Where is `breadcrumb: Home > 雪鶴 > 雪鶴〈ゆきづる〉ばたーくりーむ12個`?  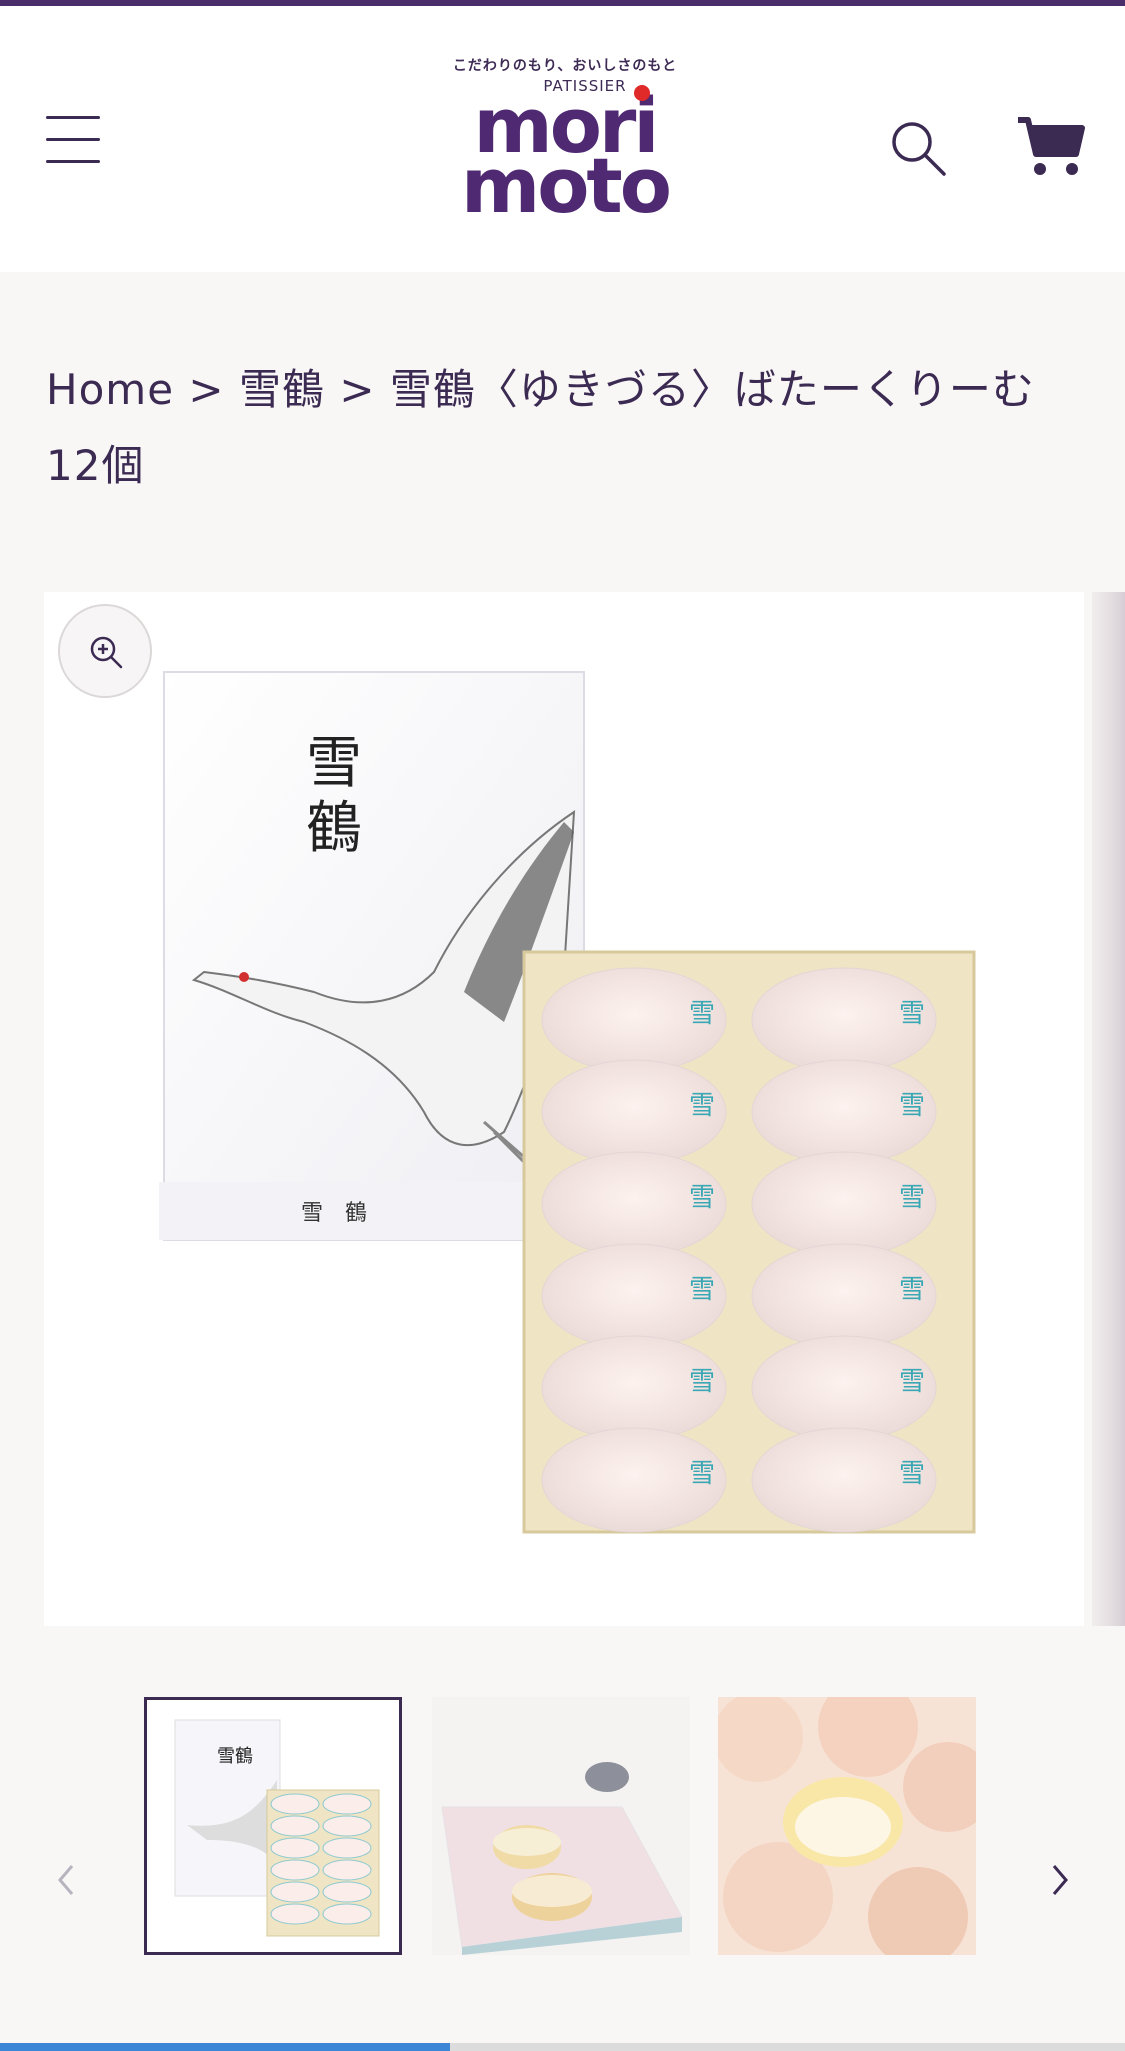 breadcrumb: Home > 雪鶴 > 雪鶴〈ゆきづる〉ばたーくりーむ12個 is located at coordinates (556, 428).